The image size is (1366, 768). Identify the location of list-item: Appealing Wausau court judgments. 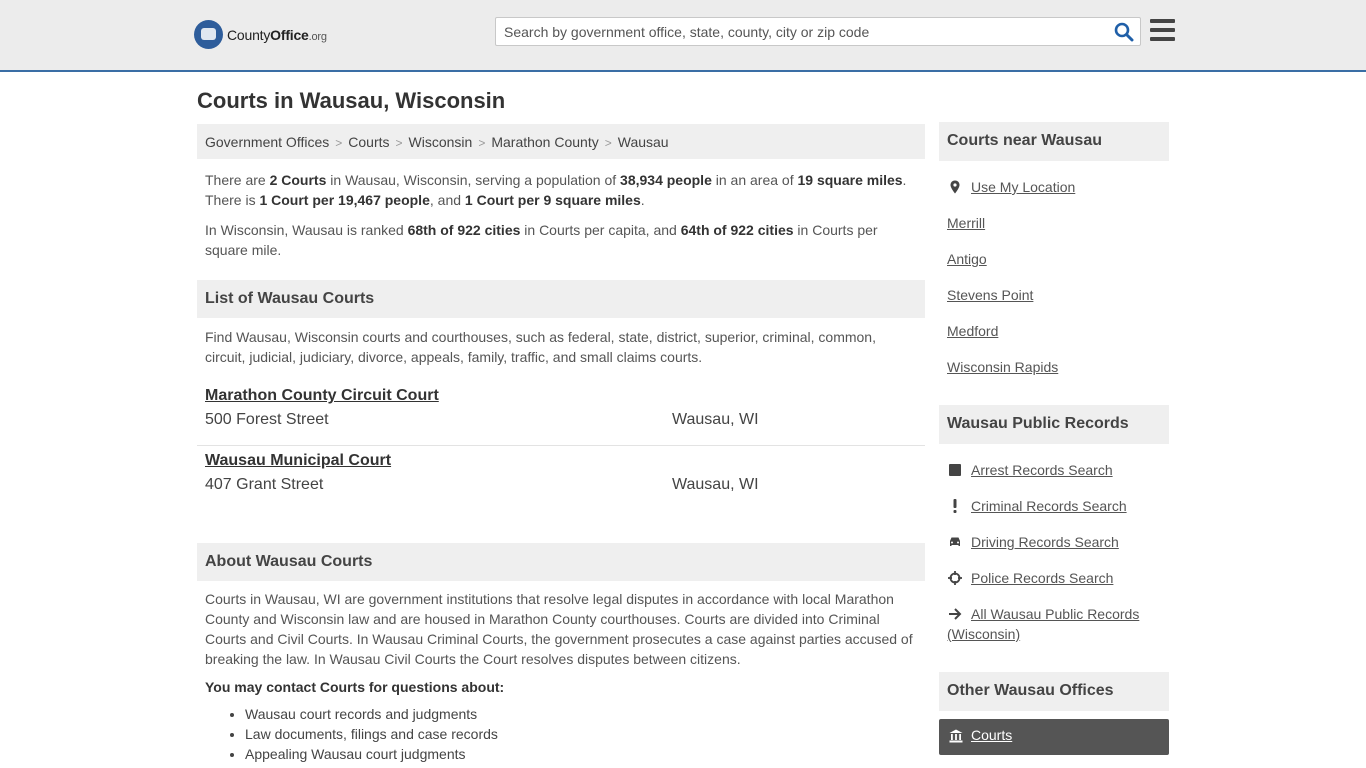
(585, 754).